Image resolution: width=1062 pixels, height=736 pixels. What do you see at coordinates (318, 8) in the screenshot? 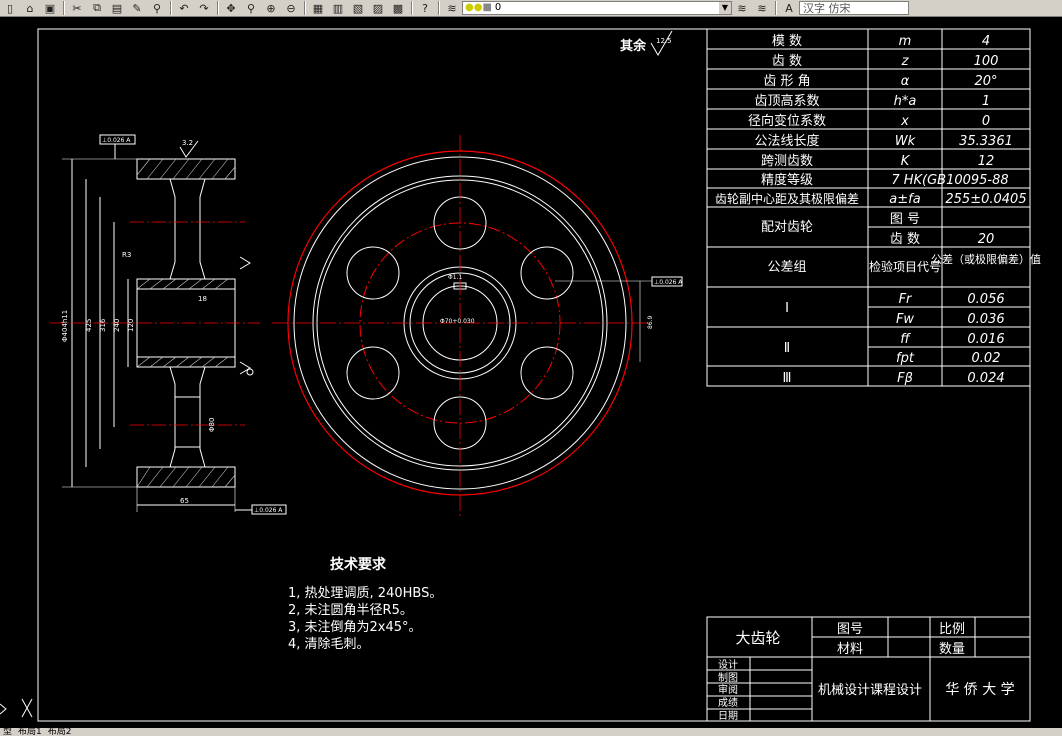
I see `properties-icon: ▦` at bounding box center [318, 8].